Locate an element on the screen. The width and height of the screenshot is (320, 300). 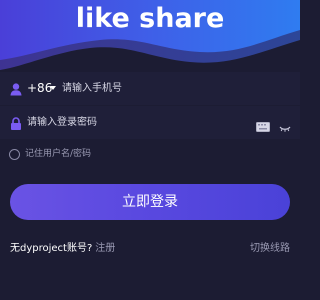
user-icon is located at coordinates (16, 90).